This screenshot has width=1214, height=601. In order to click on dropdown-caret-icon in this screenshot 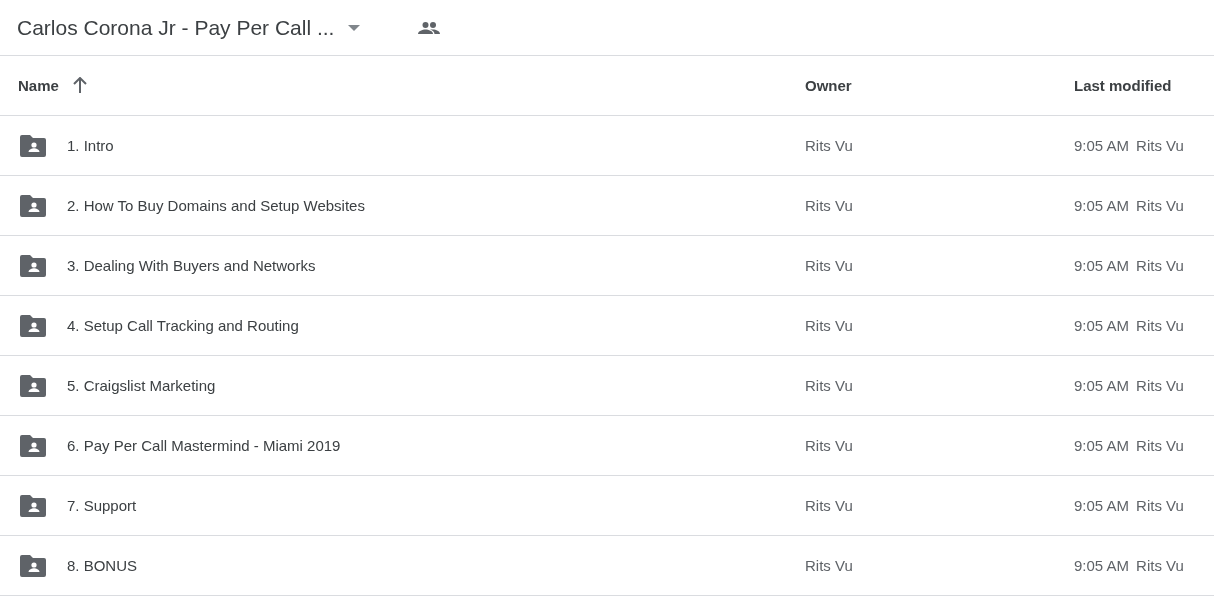, I will do `click(354, 27)`.